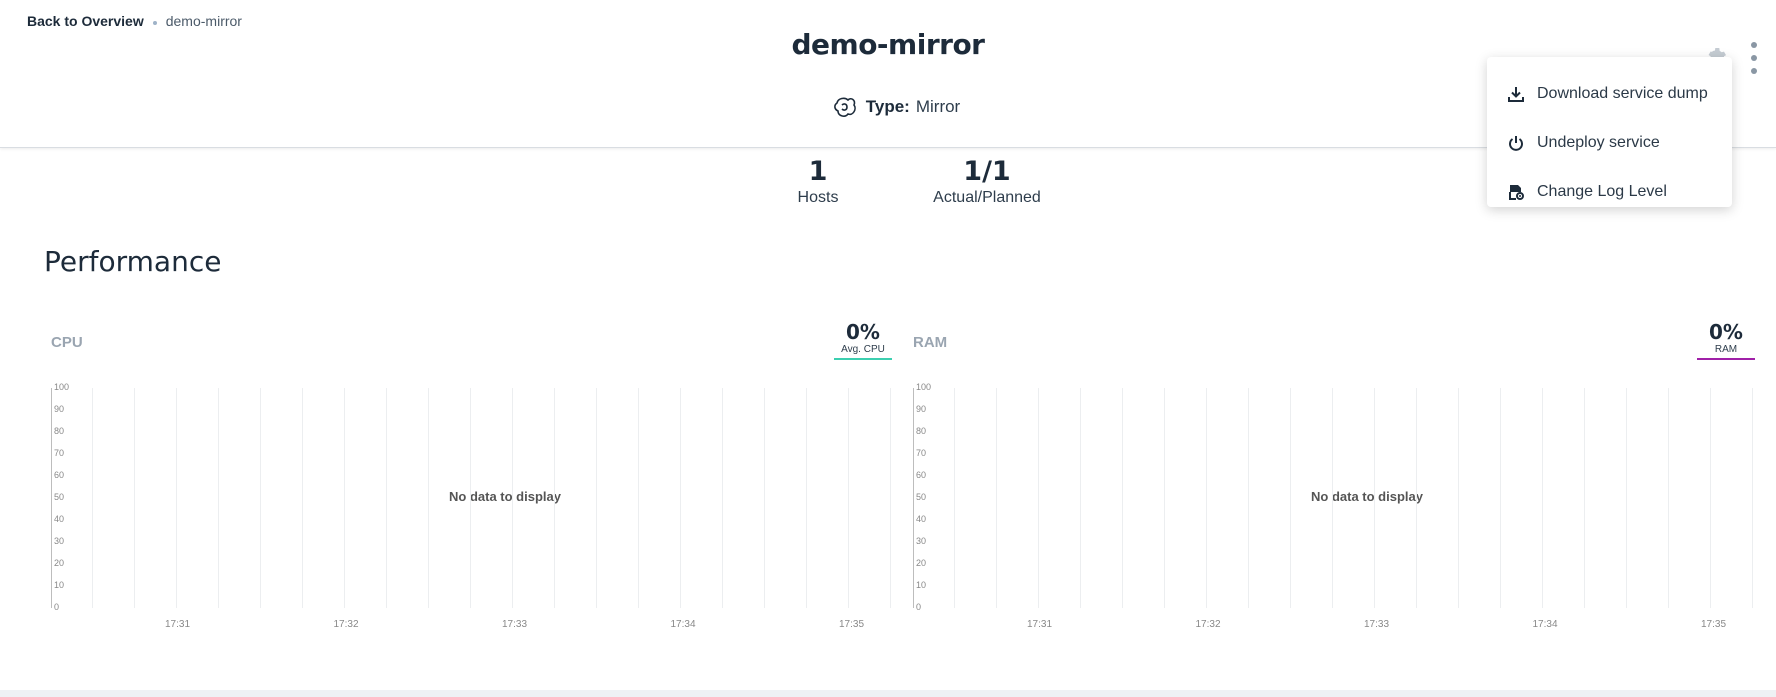  Describe the element at coordinates (67, 342) in the screenshot. I see `chart-title: CPU` at that location.